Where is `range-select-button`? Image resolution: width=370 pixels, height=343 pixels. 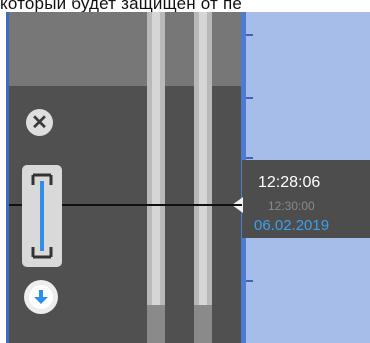
range-select-button is located at coordinates (42, 216).